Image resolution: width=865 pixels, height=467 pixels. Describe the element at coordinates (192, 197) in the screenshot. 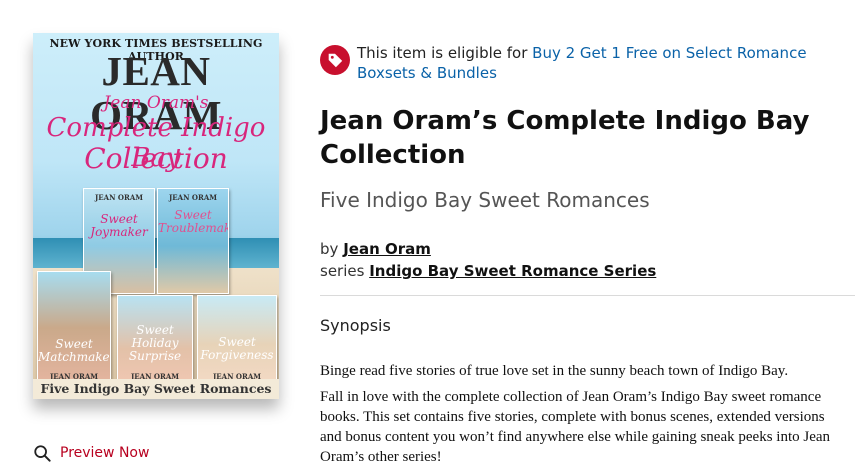

I see `cover-book-2-author: JEAN ORAM` at that location.